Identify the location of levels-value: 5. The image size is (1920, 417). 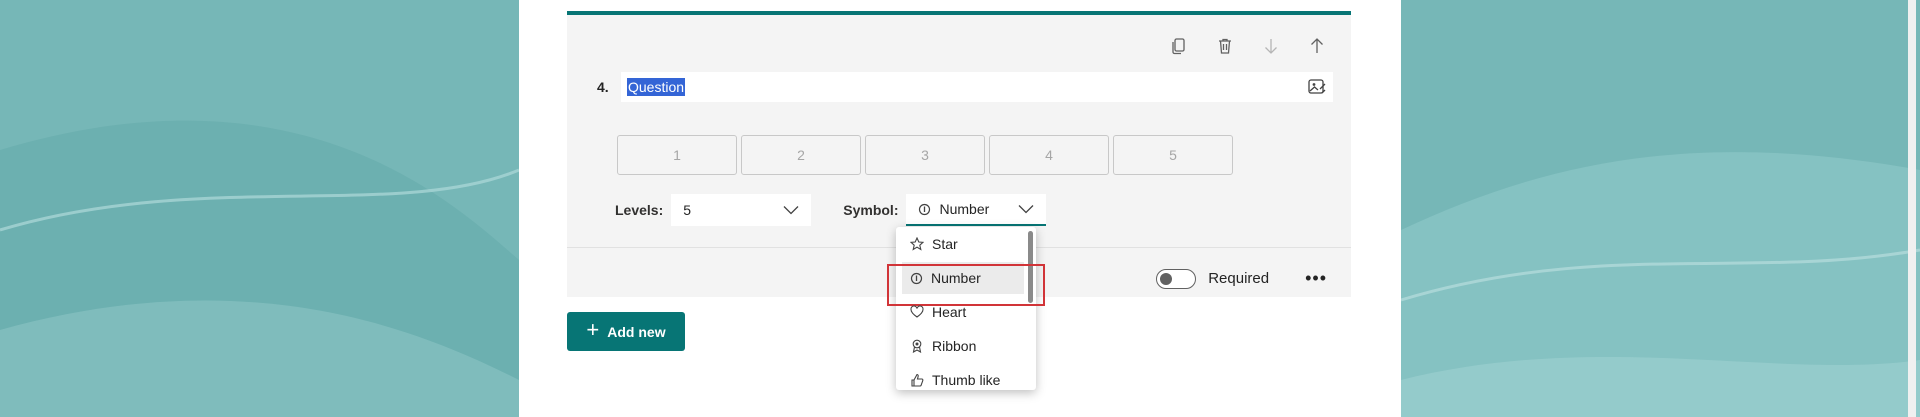
(687, 210).